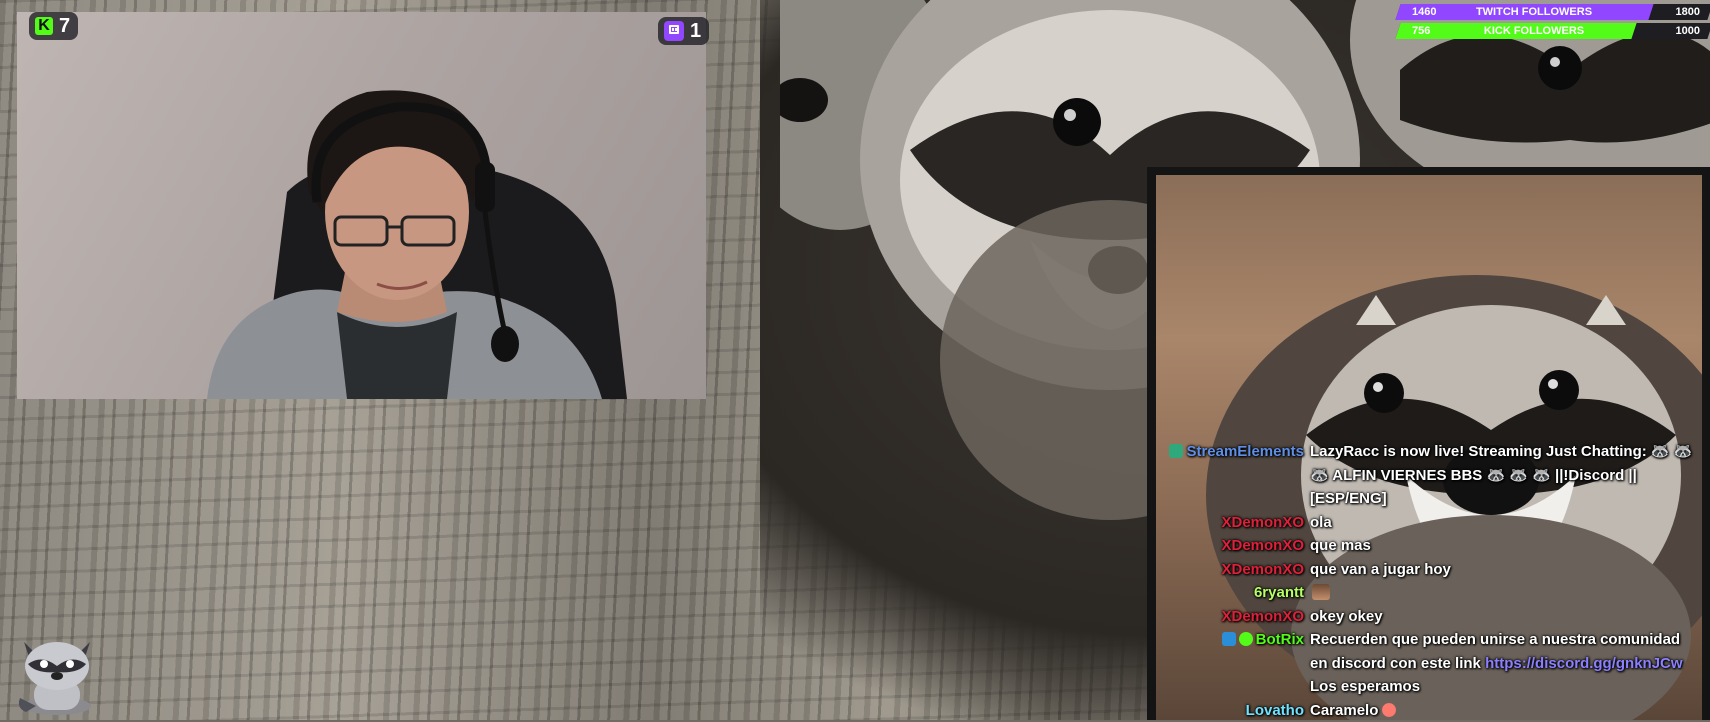 The width and height of the screenshot is (1710, 722). I want to click on chat-text: que van a jugar hoy, so click(1505, 570).